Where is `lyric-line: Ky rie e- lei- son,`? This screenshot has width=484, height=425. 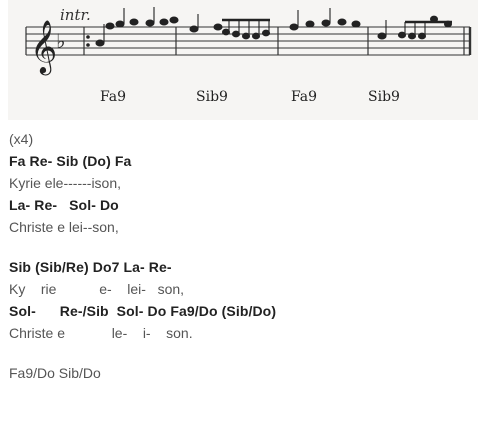 lyric-line: Ky rie e- lei- son, is located at coordinates (97, 289).